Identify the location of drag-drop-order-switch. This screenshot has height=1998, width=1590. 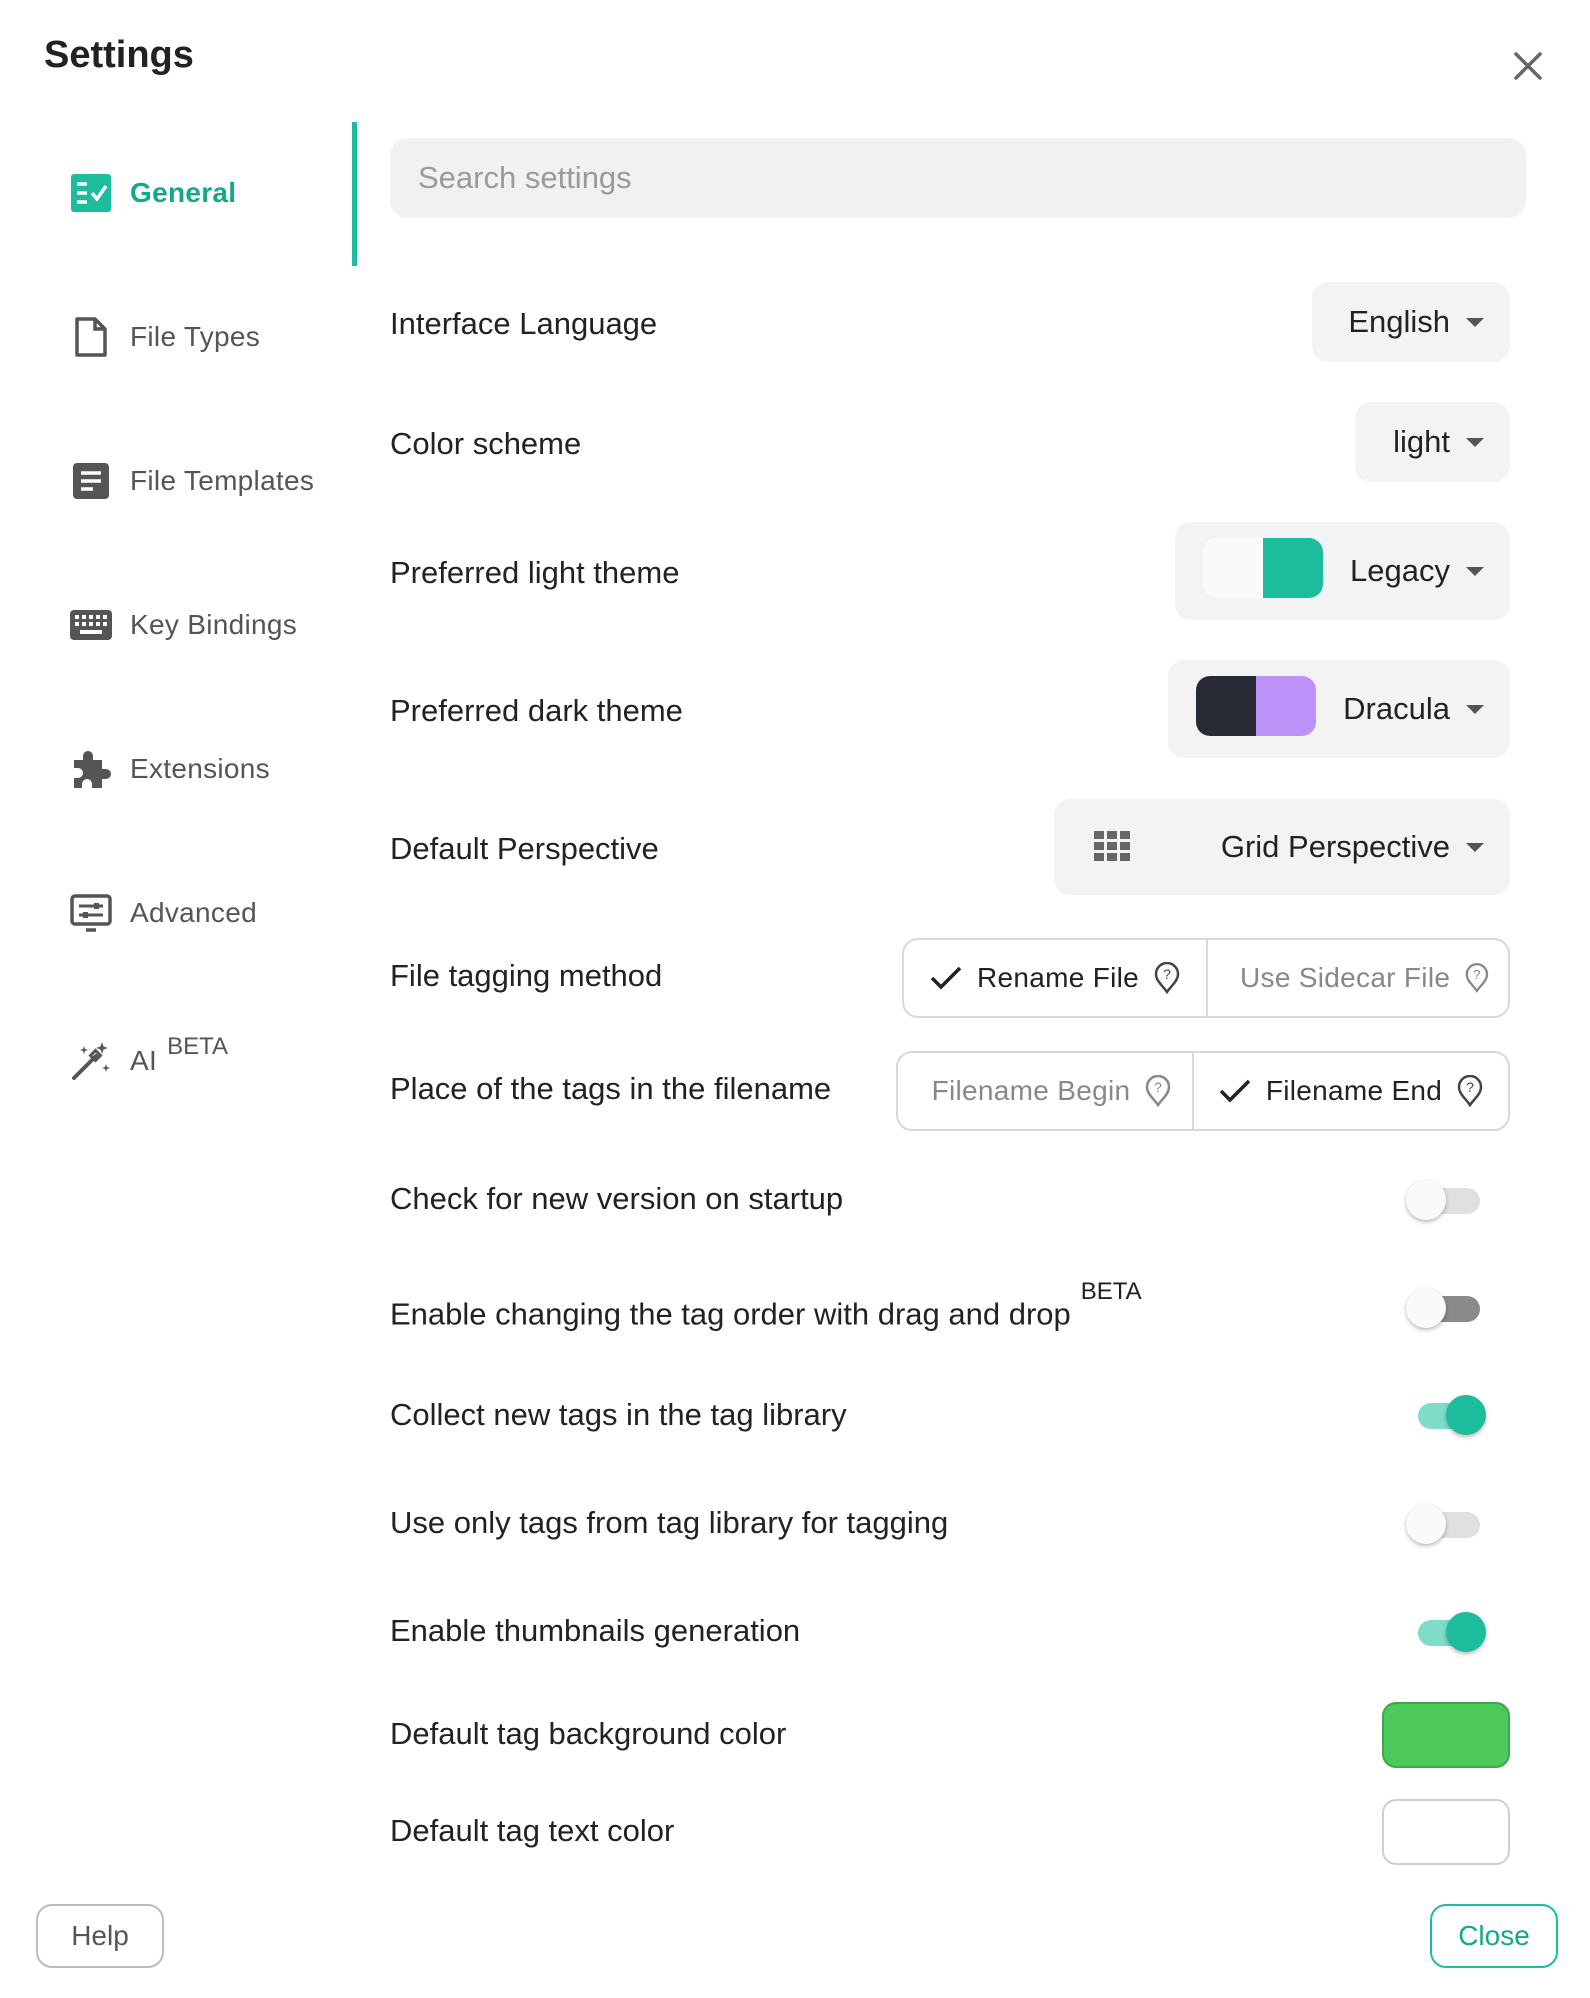
(1446, 1308).